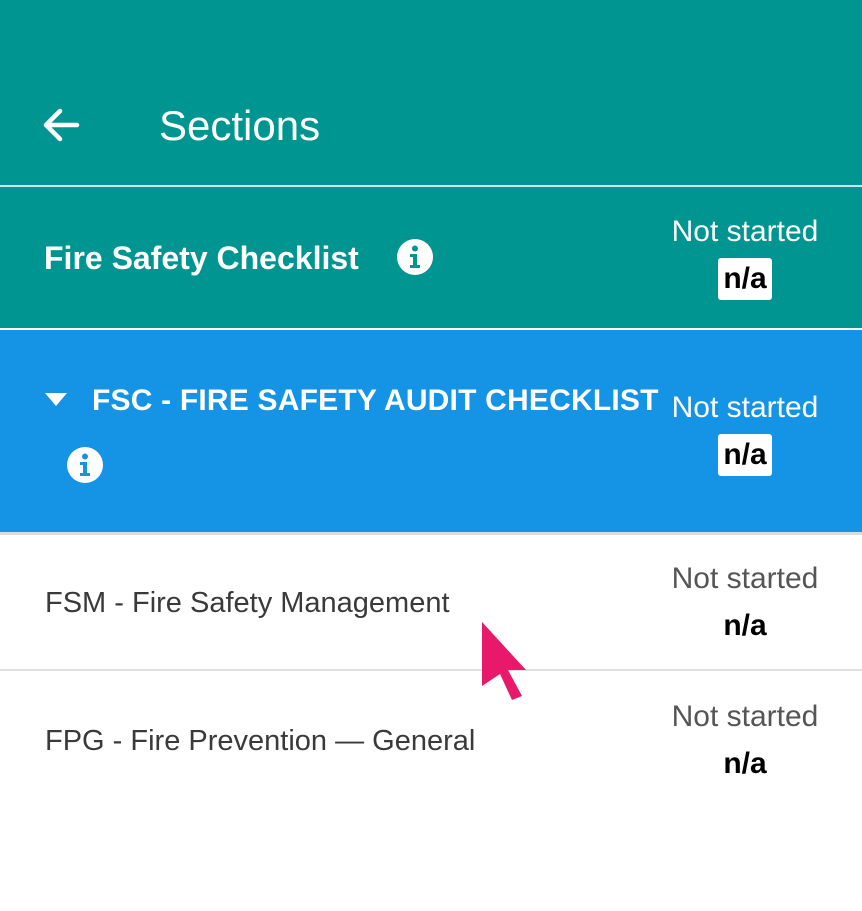  I want to click on page-title: Sections, so click(240, 125).